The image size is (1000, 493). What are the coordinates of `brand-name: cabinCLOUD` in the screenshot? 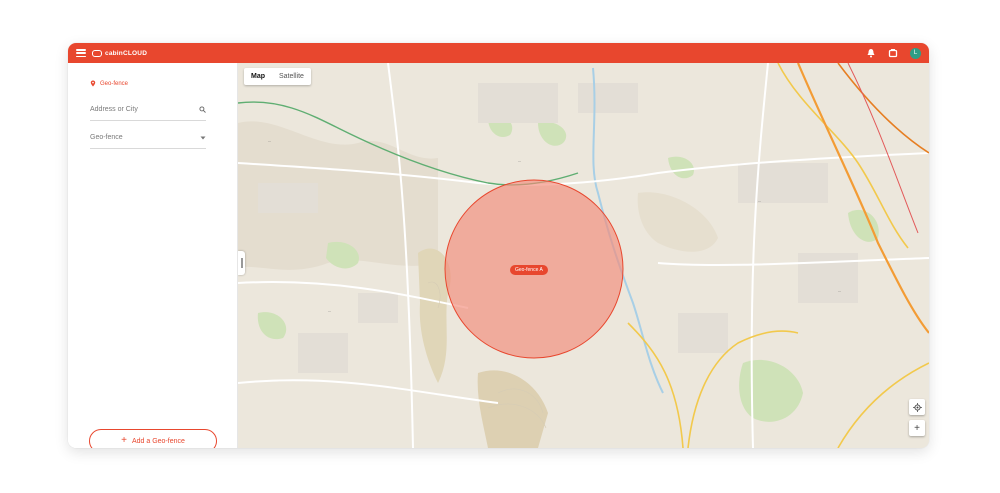 It's located at (126, 53).